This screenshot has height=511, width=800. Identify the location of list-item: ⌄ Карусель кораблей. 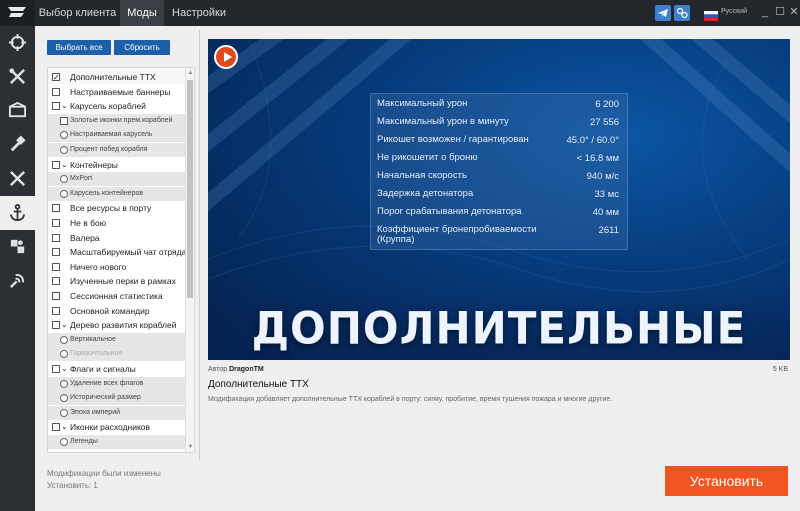
(117, 106).